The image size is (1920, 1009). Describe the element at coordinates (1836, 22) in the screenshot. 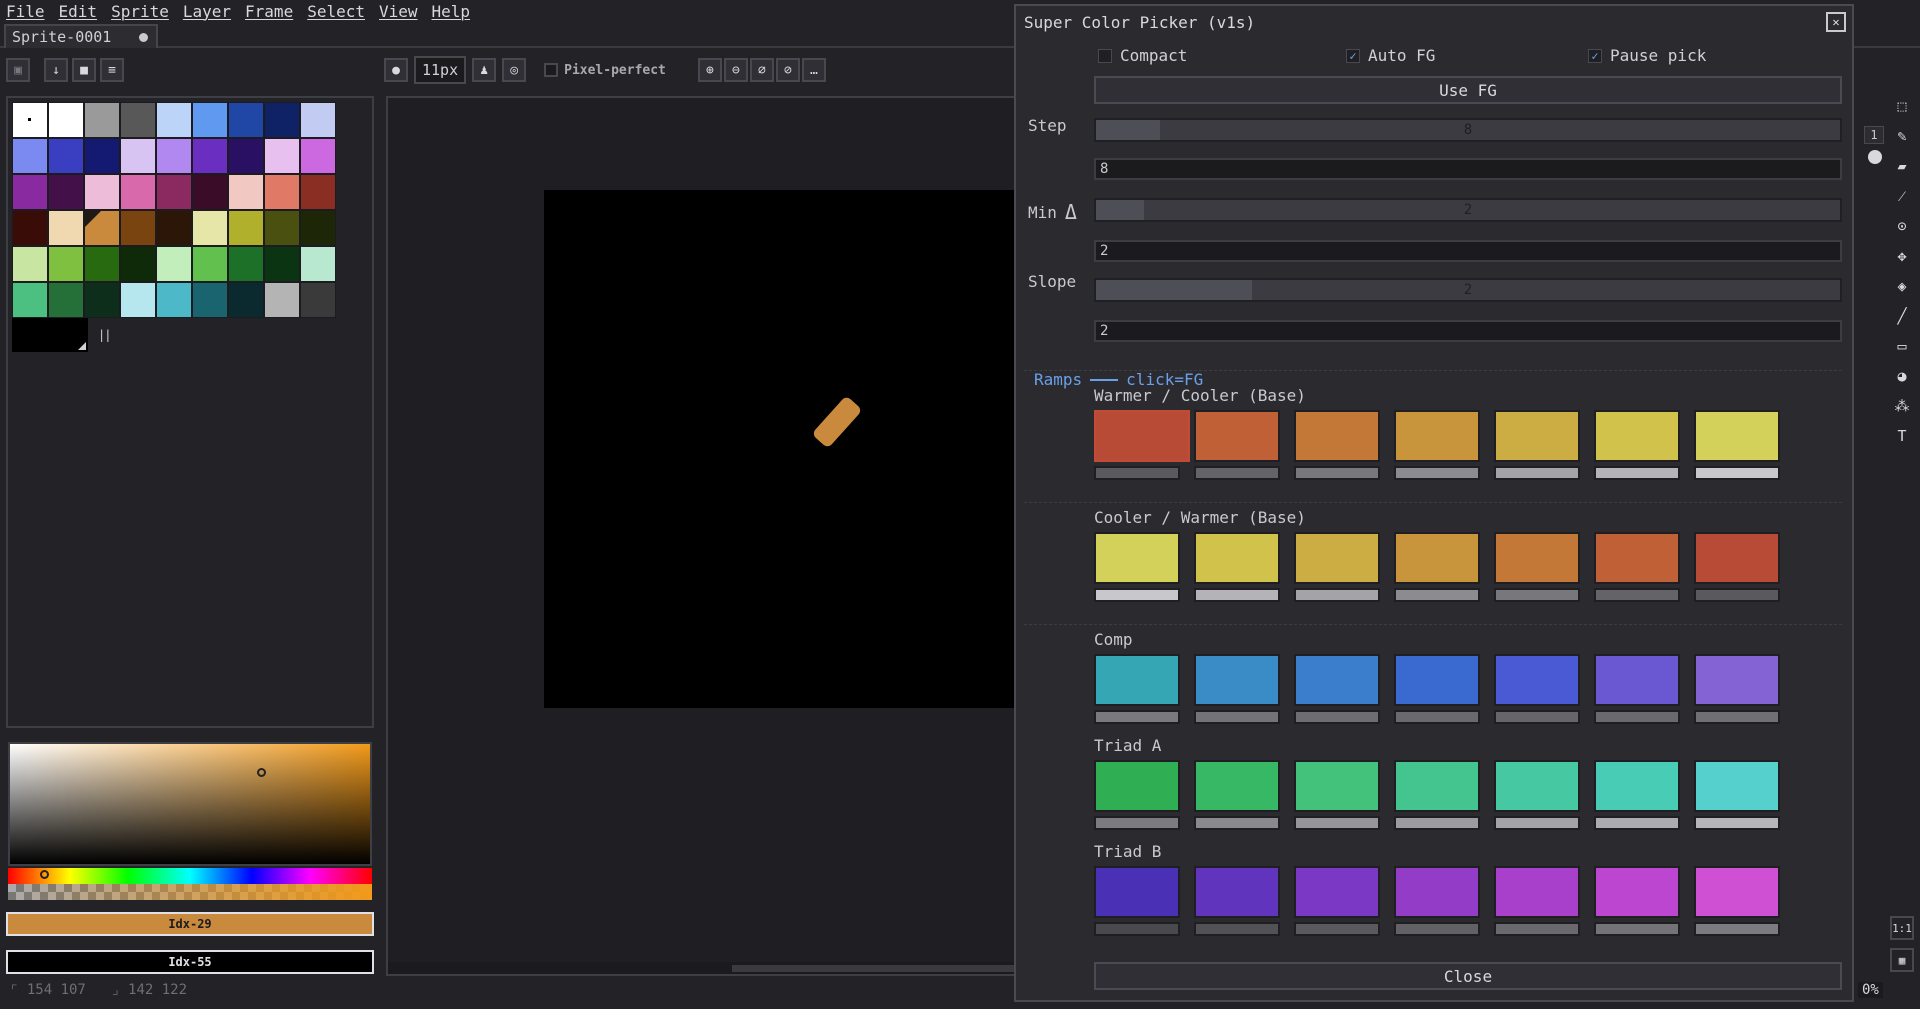

I see `dialog-close-icon: ✕` at that location.